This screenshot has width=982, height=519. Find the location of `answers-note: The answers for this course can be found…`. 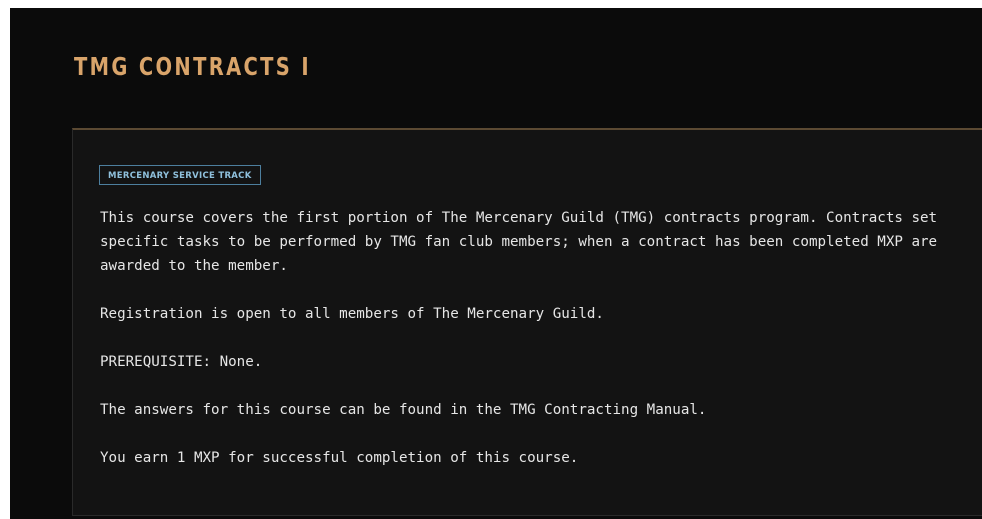

answers-note: The answers for this course can be found… is located at coordinates (403, 410).